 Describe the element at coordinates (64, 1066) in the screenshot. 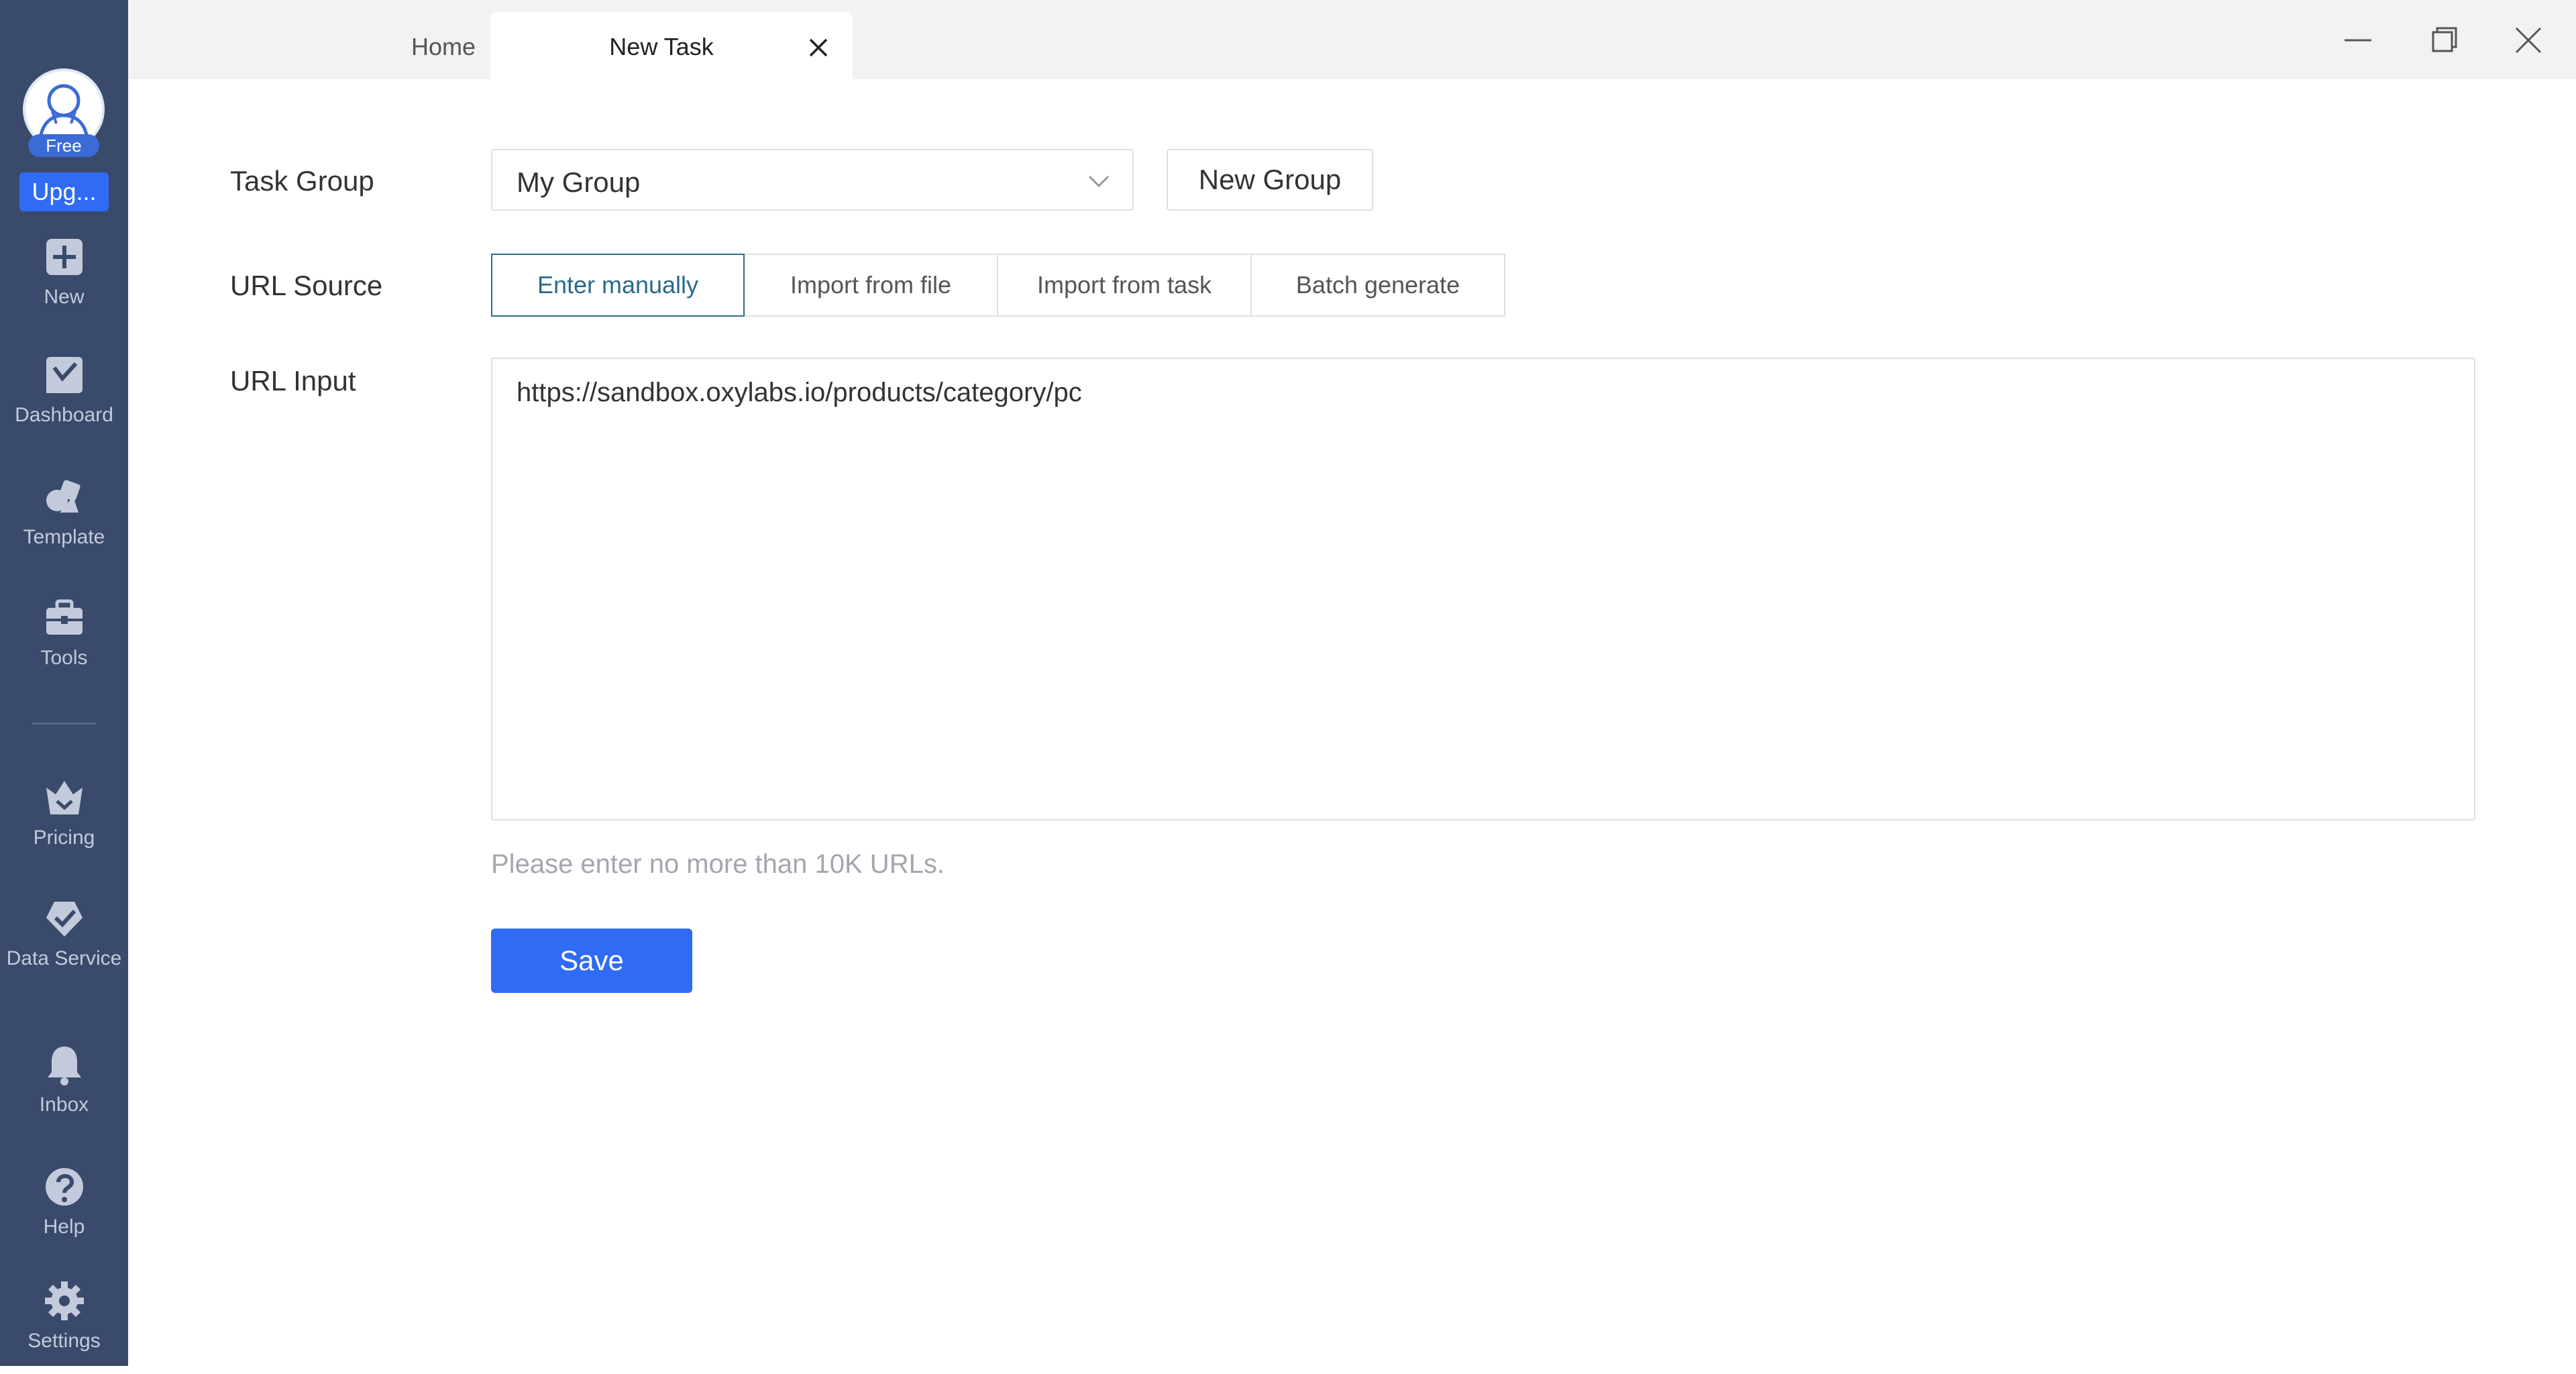

I see `bell-icon` at that location.